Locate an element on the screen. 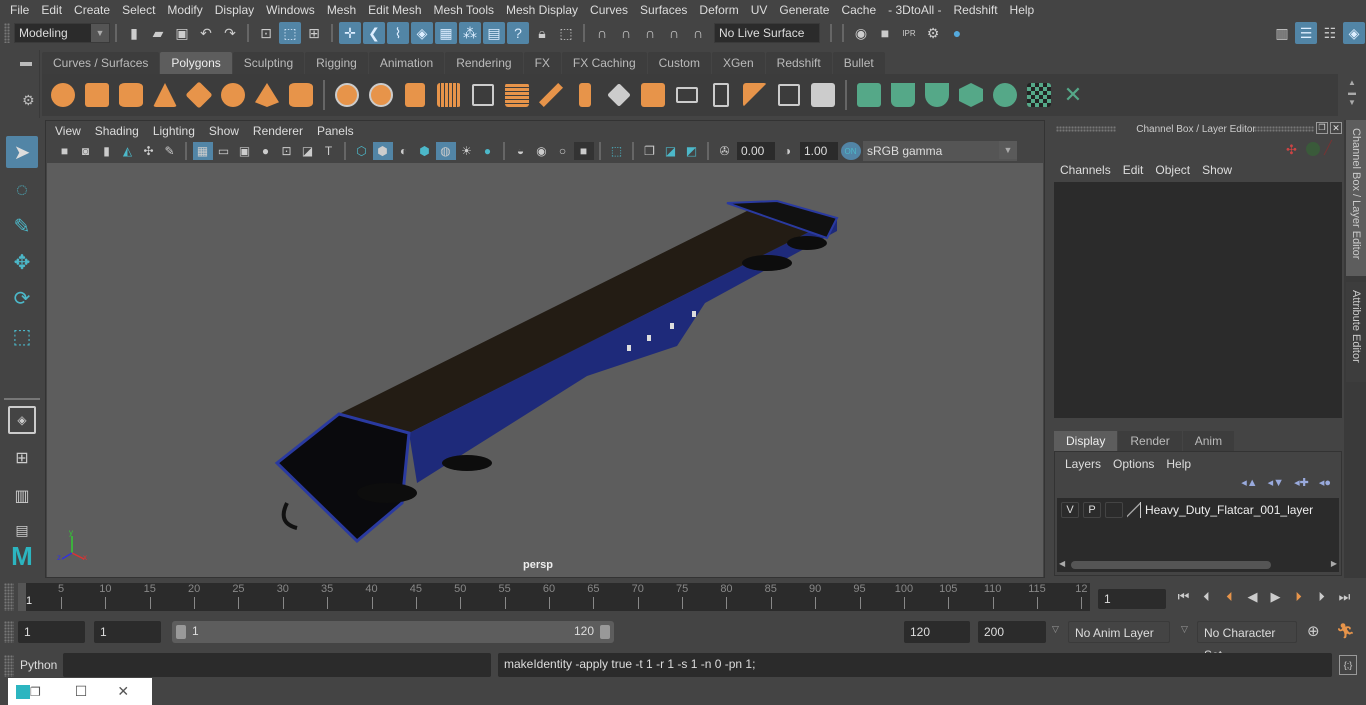 The image size is (1366, 705). exposure-field: 0.00 is located at coordinates (756, 151).